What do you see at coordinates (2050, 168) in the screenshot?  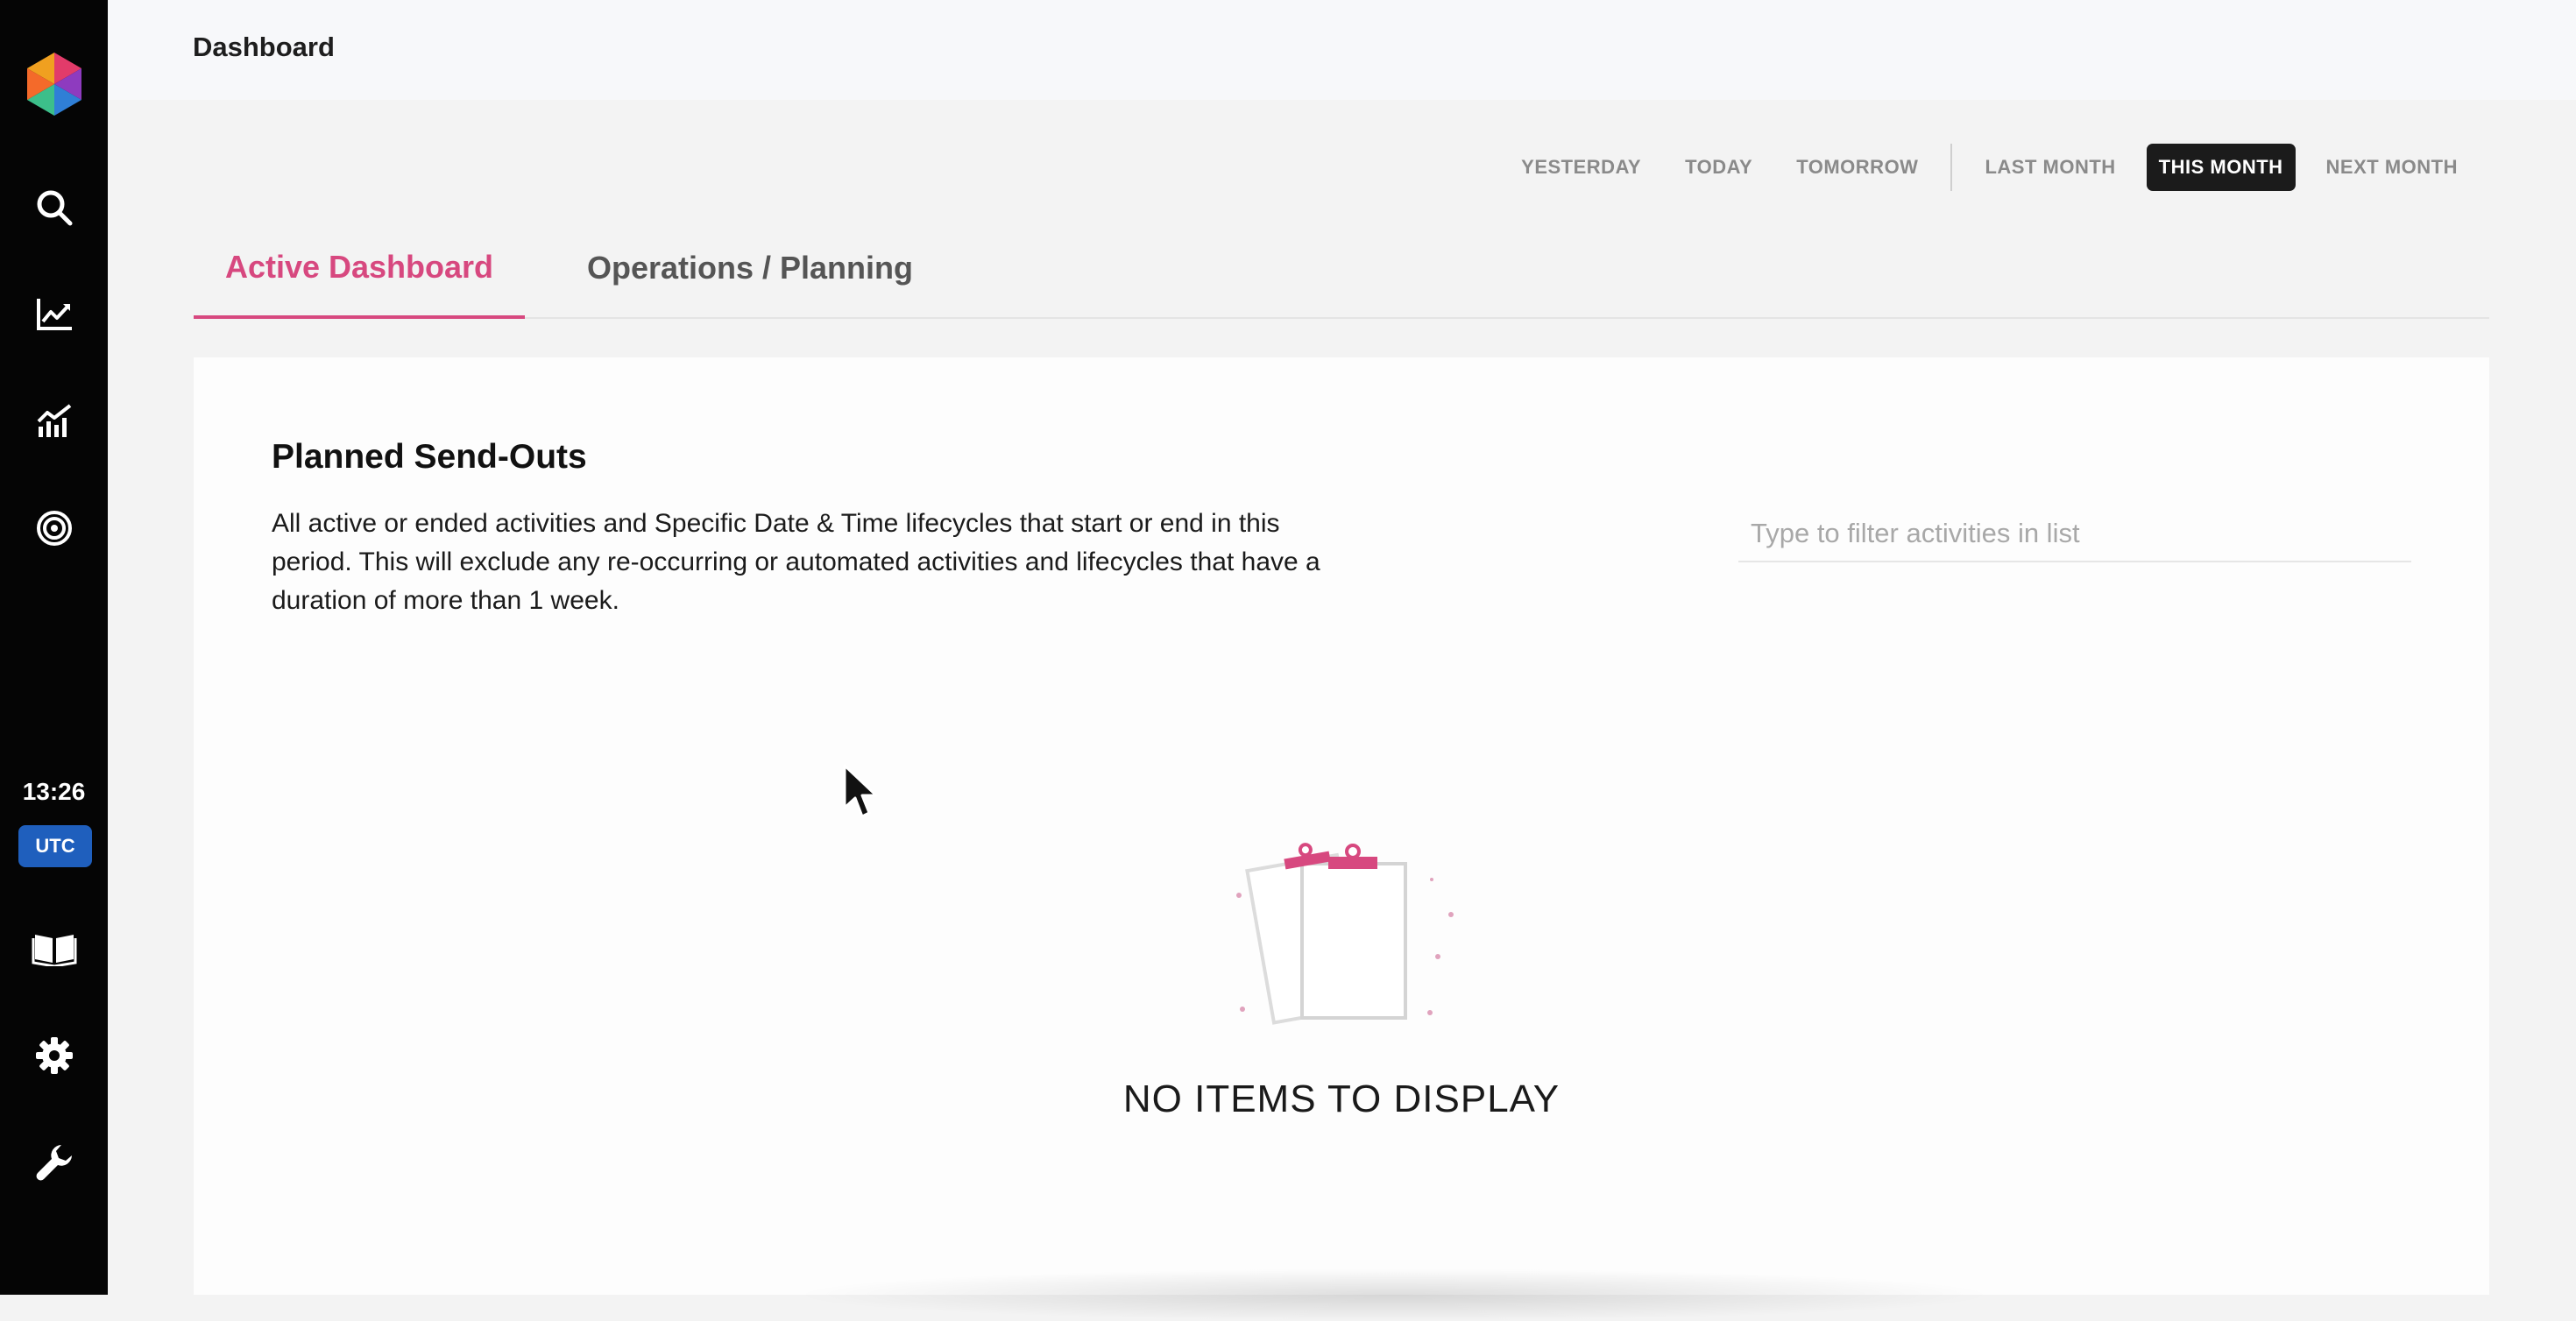 I see `range-last-month-button: LAST MONTH` at bounding box center [2050, 168].